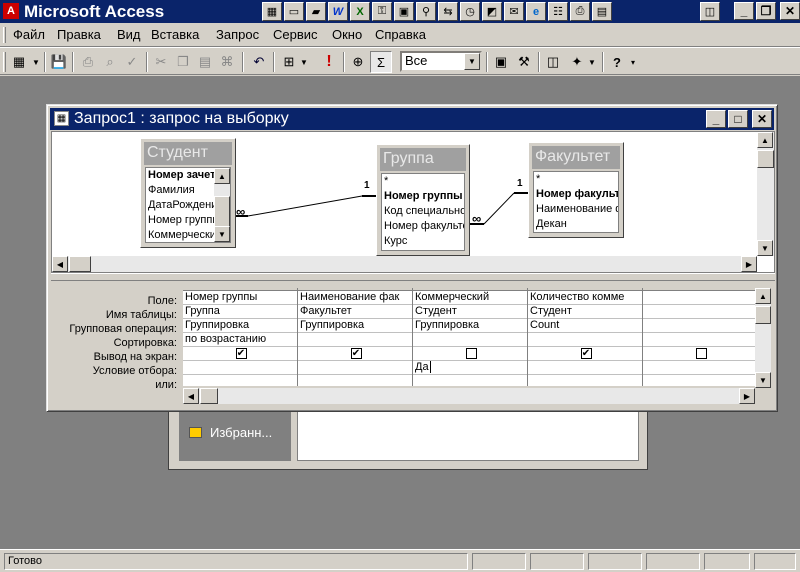 This screenshot has height=572, width=800. Describe the element at coordinates (514, 11) in the screenshot. I see `mail-icon: ✉` at that location.